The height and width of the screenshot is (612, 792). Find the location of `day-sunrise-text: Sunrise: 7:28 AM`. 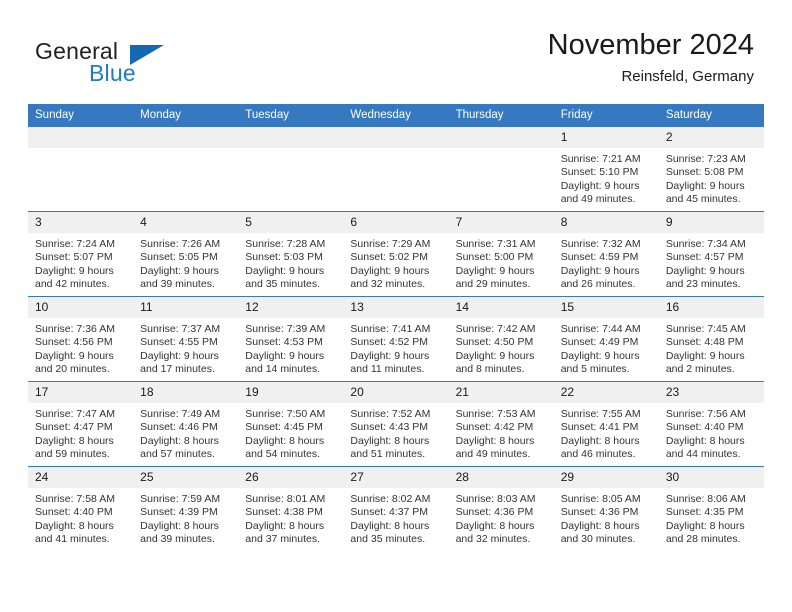

day-sunrise-text: Sunrise: 7:28 AM is located at coordinates (285, 244).